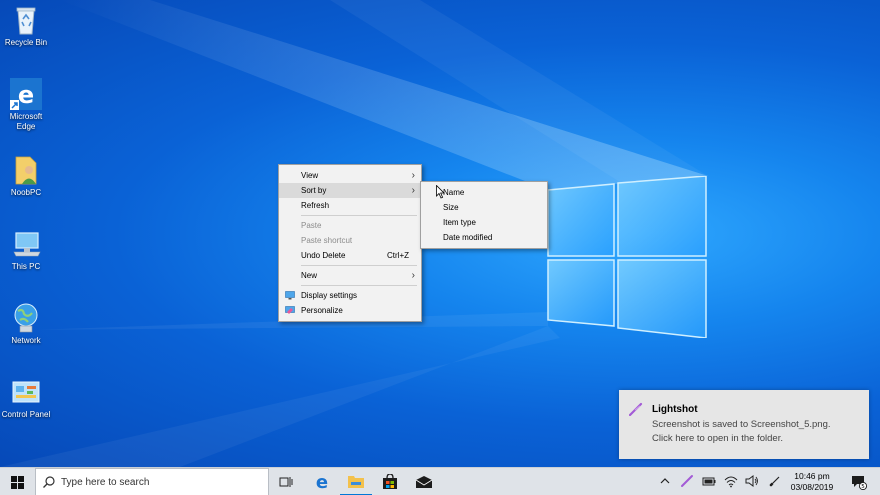  What do you see at coordinates (315, 205) in the screenshot?
I see `menu-item-refresh-label: Refresh` at bounding box center [315, 205].